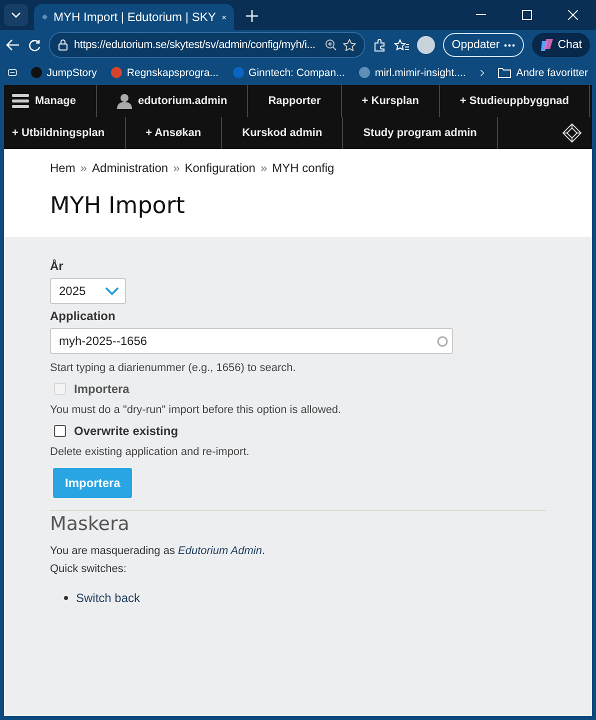  I want to click on lock-icon, so click(63, 45).